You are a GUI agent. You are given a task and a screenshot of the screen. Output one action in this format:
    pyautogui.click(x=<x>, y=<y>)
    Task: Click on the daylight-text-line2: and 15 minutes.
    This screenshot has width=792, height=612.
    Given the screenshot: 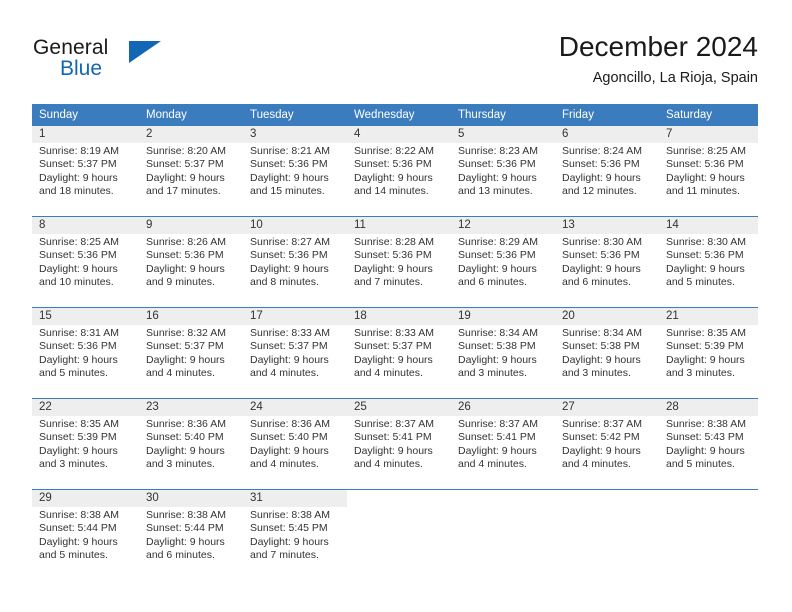 What is the action you would take?
    pyautogui.click(x=287, y=191)
    